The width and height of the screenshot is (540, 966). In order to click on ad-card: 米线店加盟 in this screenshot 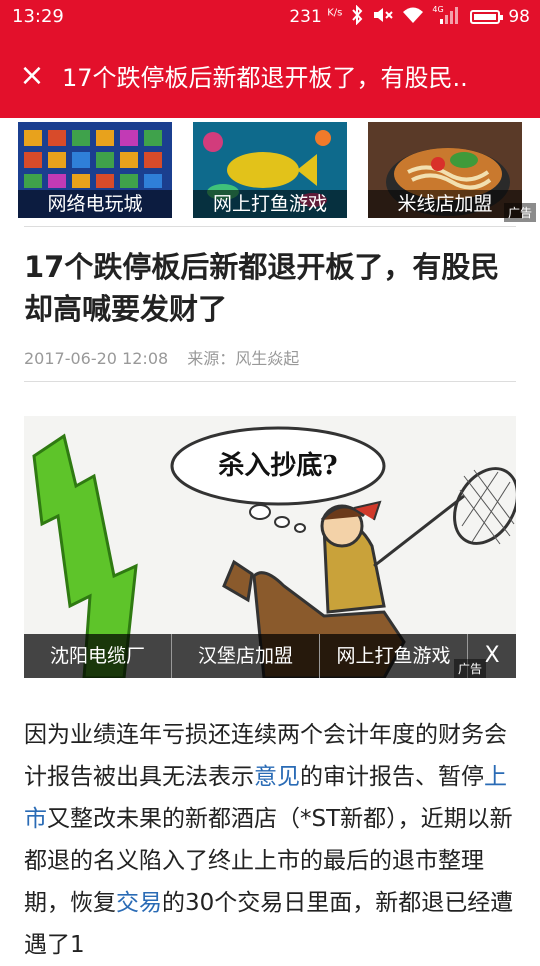, I will do `click(445, 170)`.